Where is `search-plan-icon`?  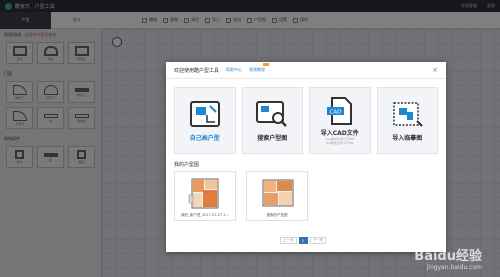 search-plan-icon is located at coordinates (272, 114).